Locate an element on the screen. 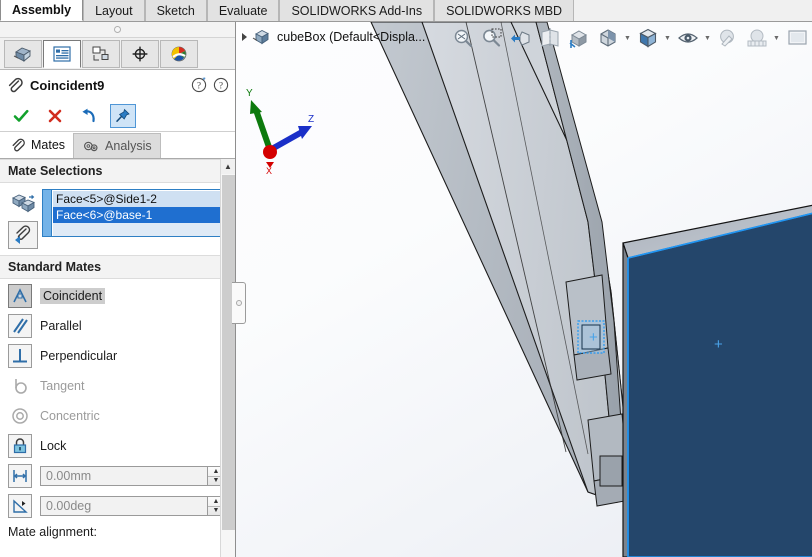 This screenshot has height=557, width=812. tab-mates-label: Mates is located at coordinates (48, 144).